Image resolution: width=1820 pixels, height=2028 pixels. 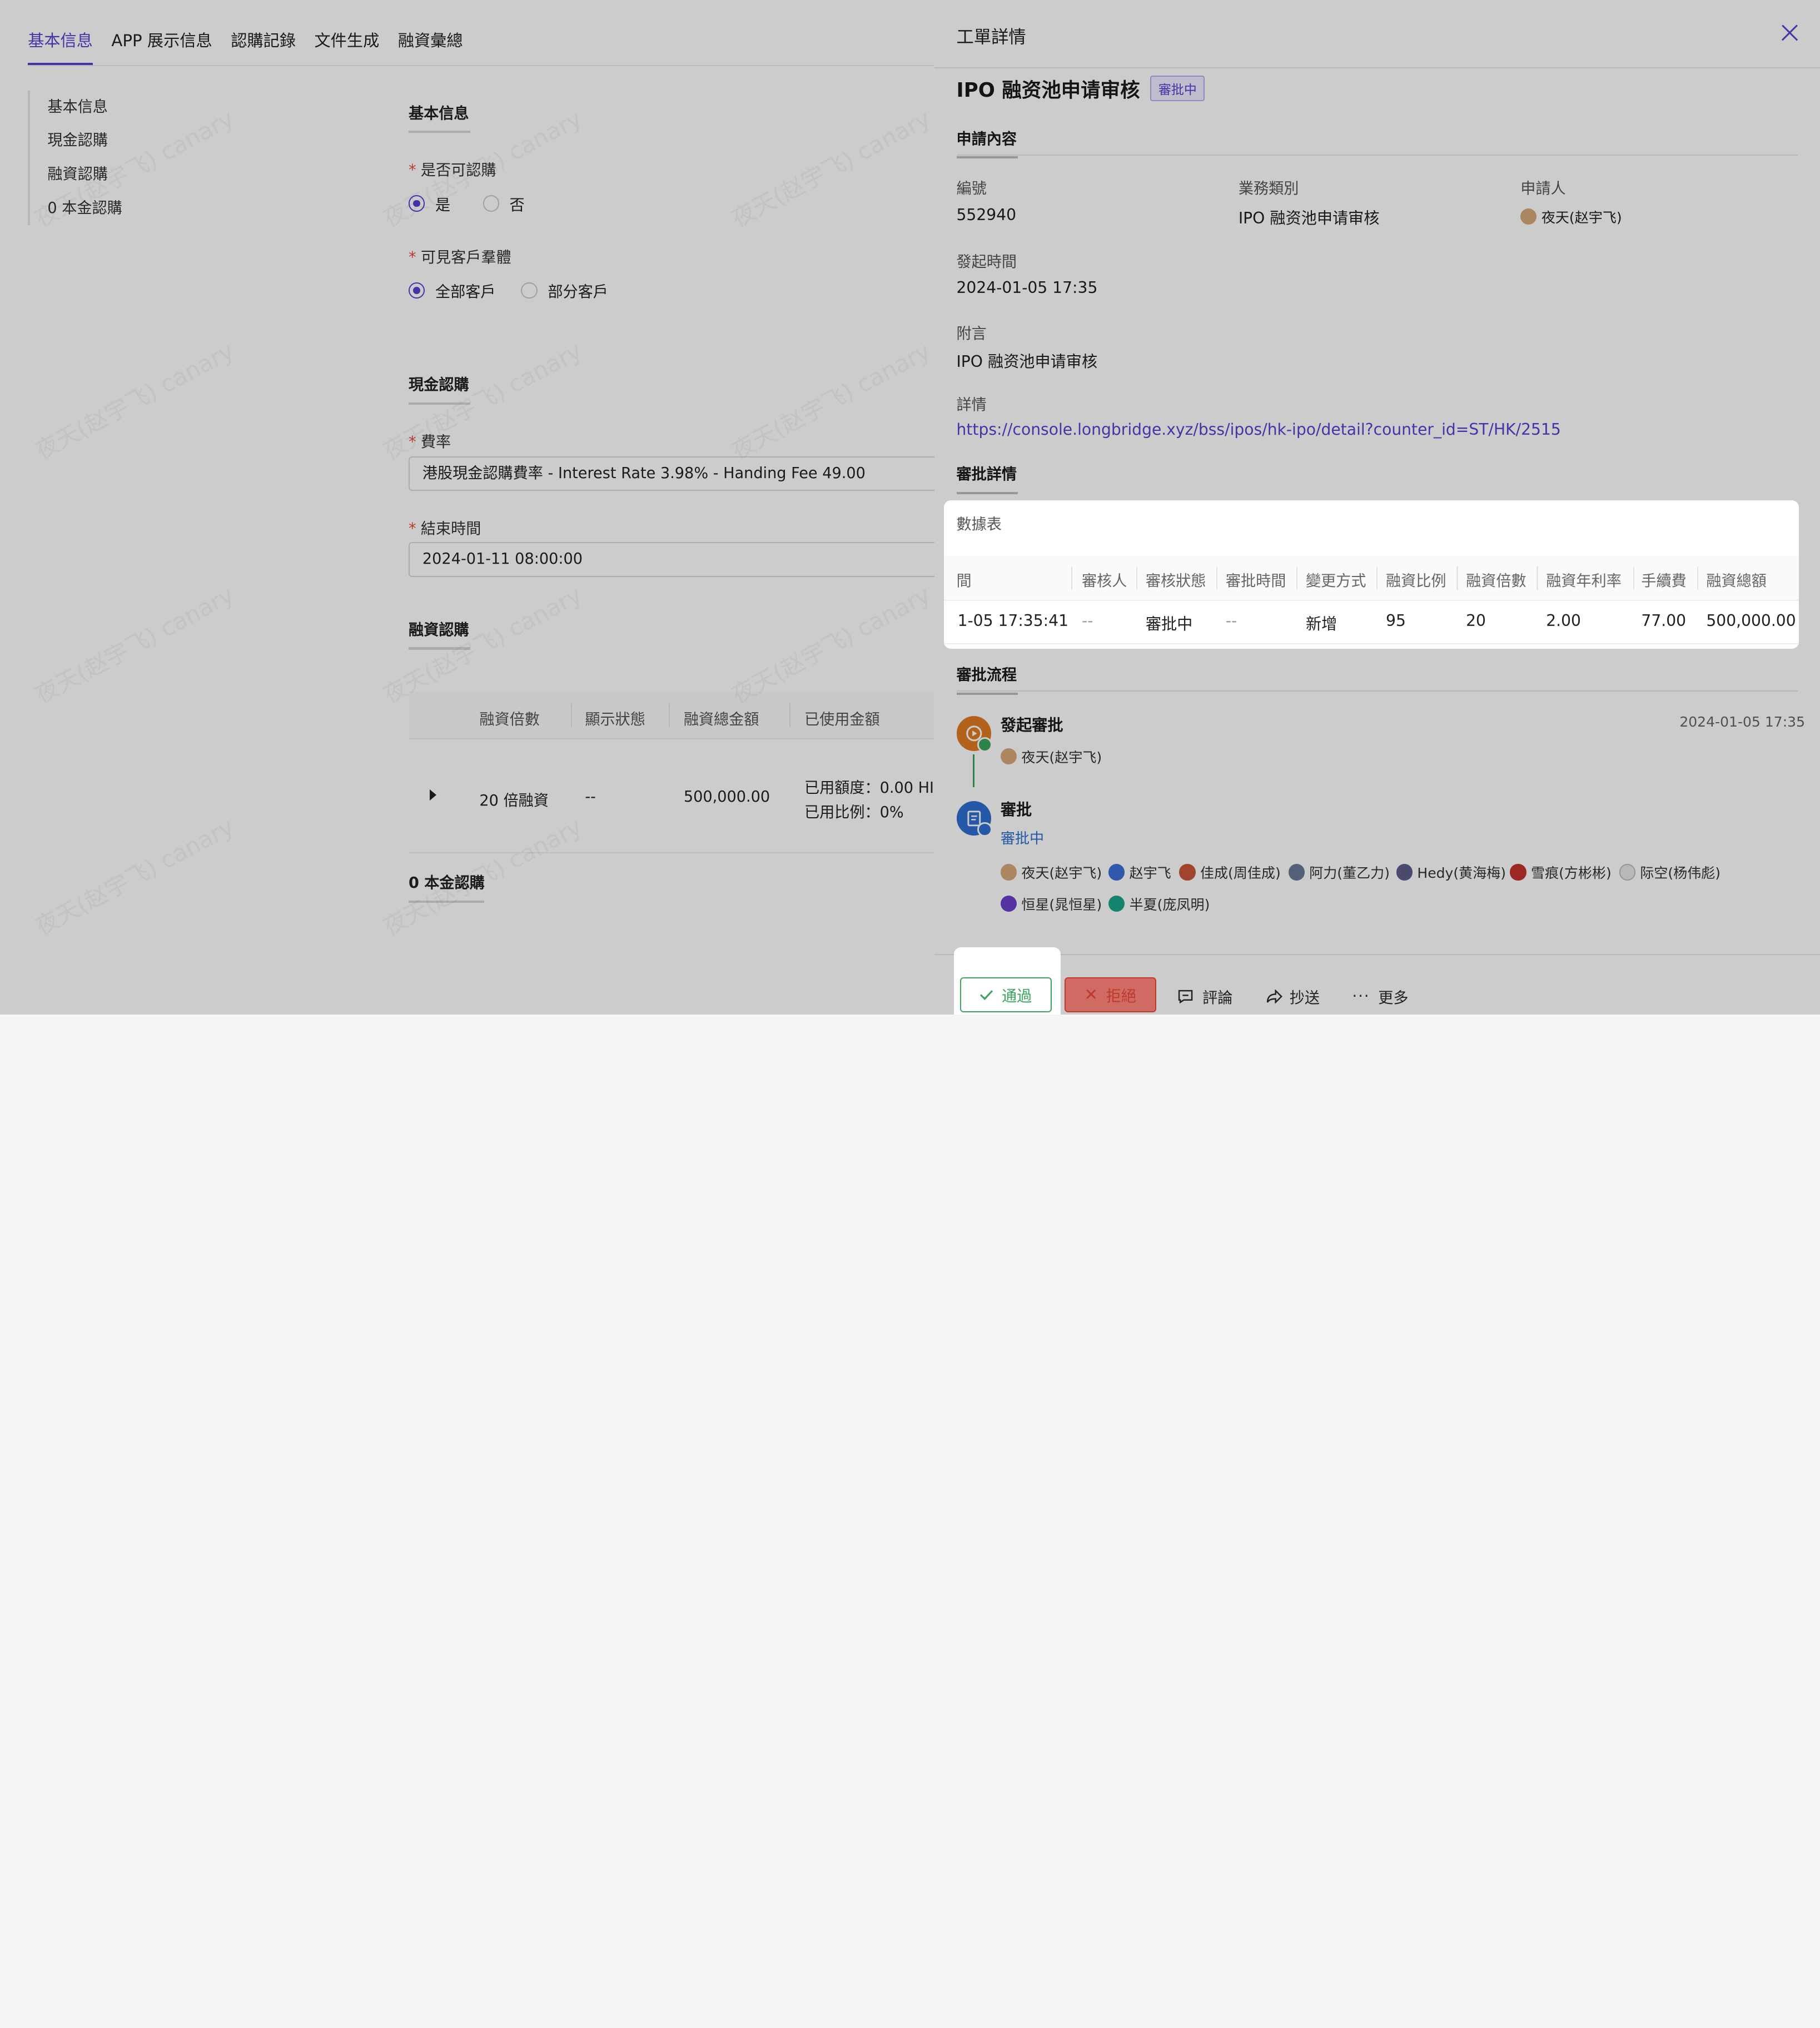 I want to click on column-header: 融資總額, so click(x=1736, y=582).